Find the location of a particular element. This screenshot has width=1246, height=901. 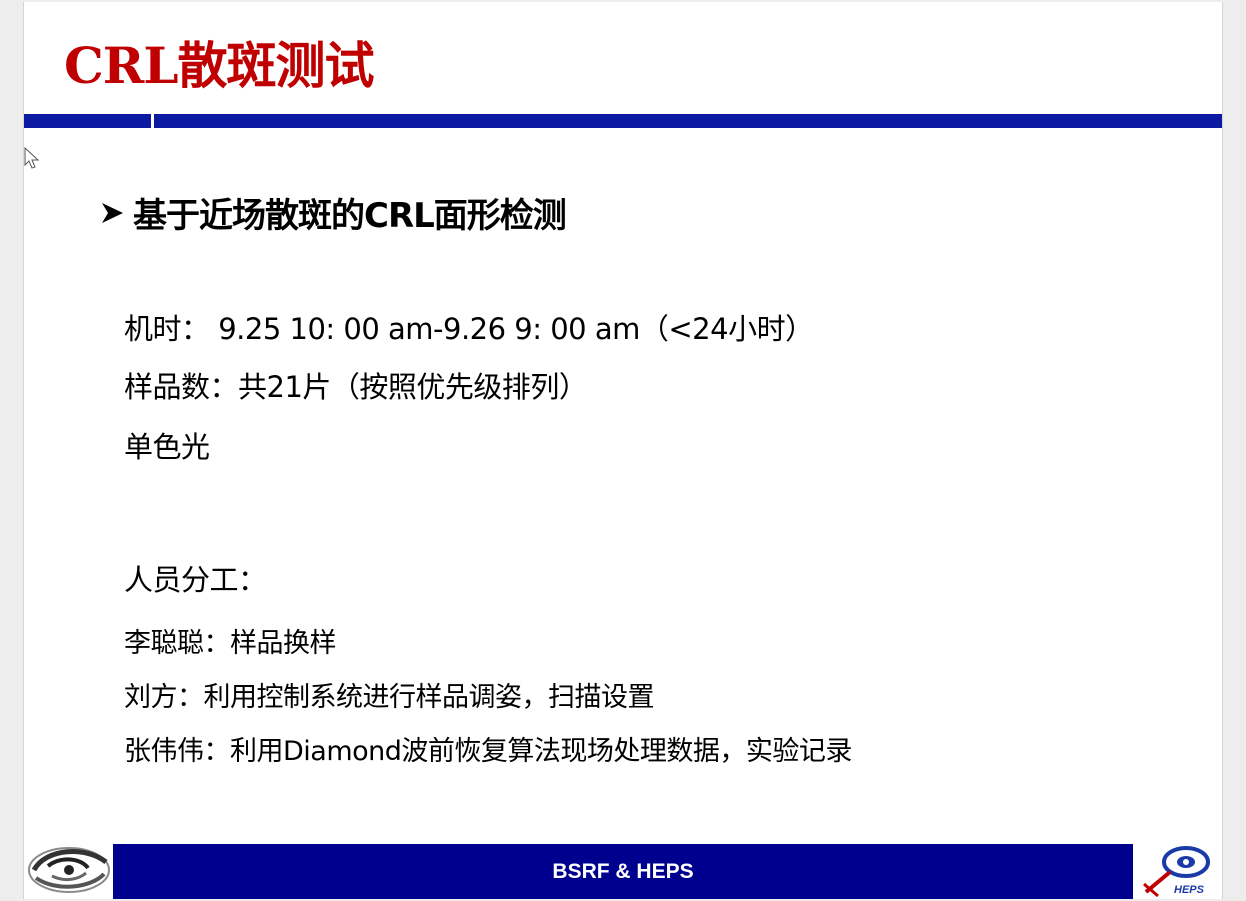

section-heading: 基于近场散斑的CRL面形检测 is located at coordinates (333, 212).